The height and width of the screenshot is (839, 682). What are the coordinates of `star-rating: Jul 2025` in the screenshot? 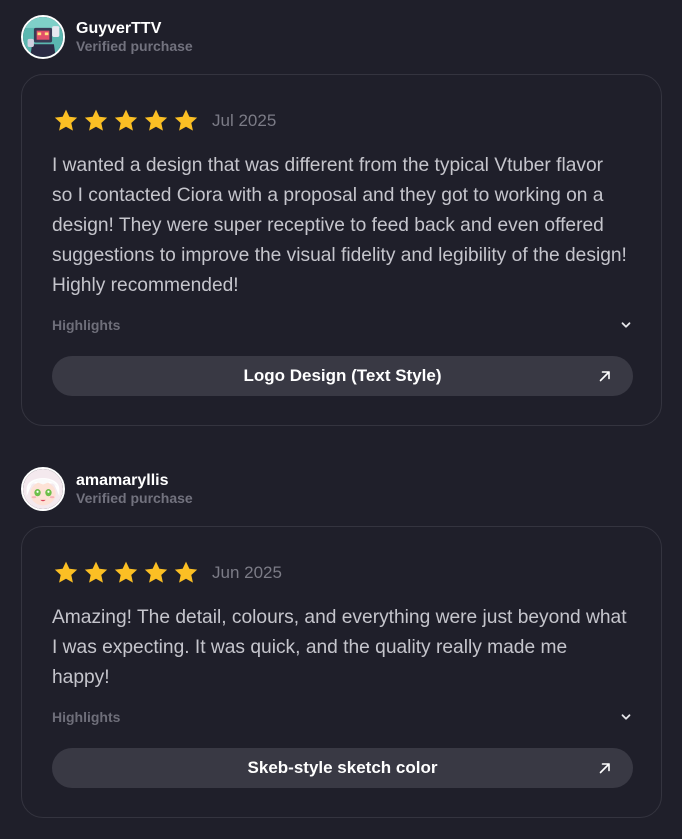 It's located at (164, 121).